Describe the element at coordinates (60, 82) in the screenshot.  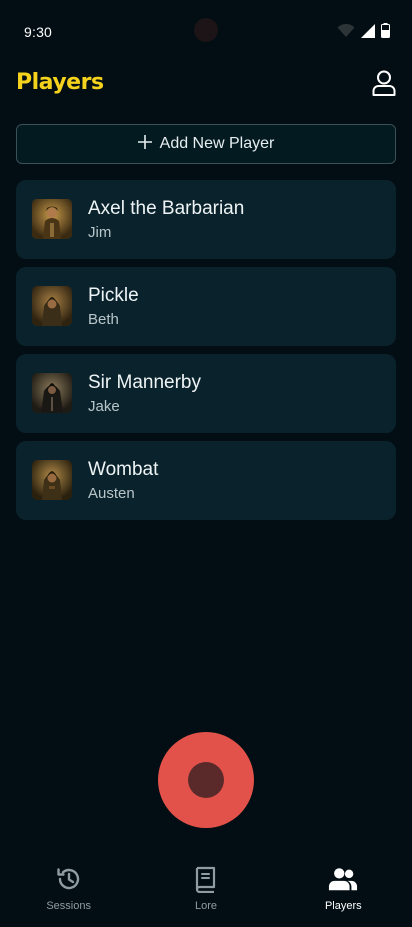
I see `page-title: Players` at that location.